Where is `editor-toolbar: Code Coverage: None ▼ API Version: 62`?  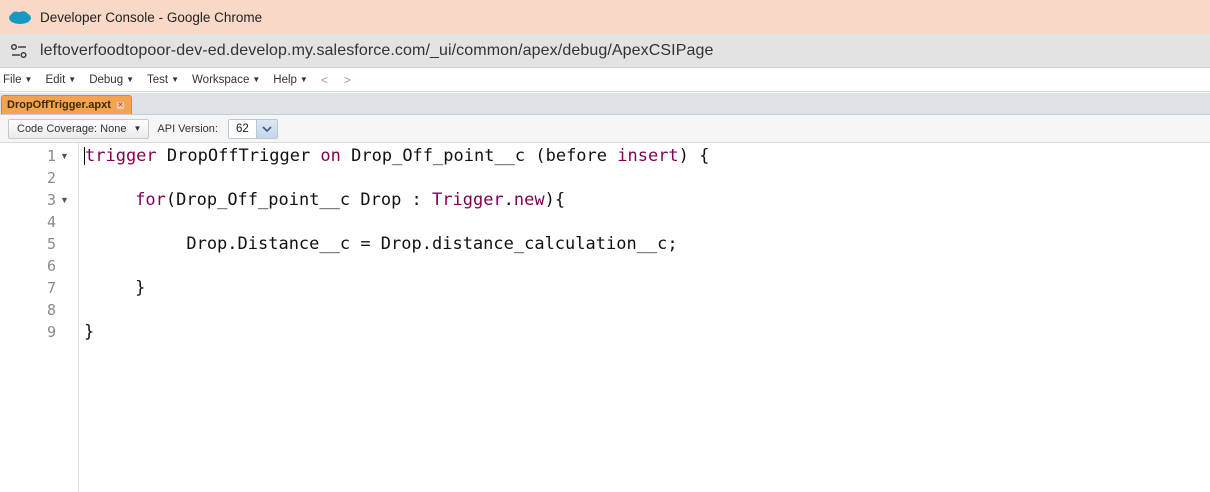 editor-toolbar: Code Coverage: None ▼ API Version: 62 is located at coordinates (605, 129).